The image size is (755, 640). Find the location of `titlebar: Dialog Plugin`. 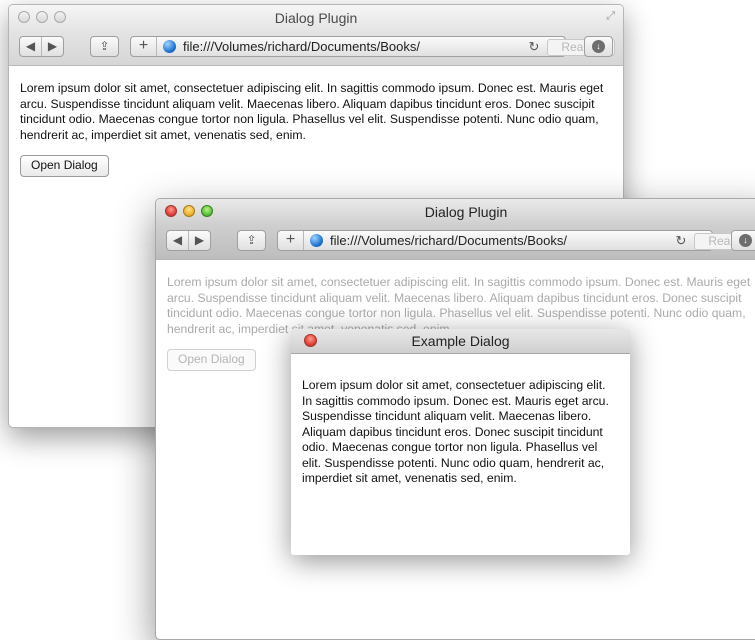

titlebar: Dialog Plugin is located at coordinates (455, 212).